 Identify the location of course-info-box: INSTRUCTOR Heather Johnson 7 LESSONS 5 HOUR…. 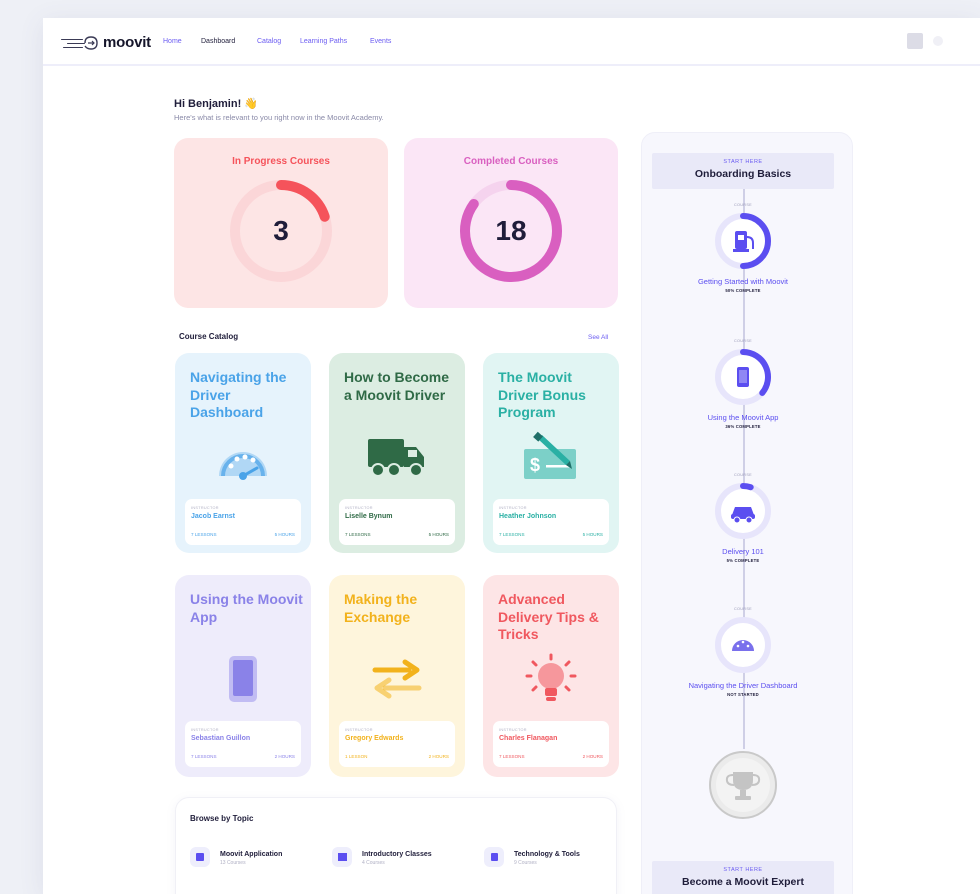
(551, 522).